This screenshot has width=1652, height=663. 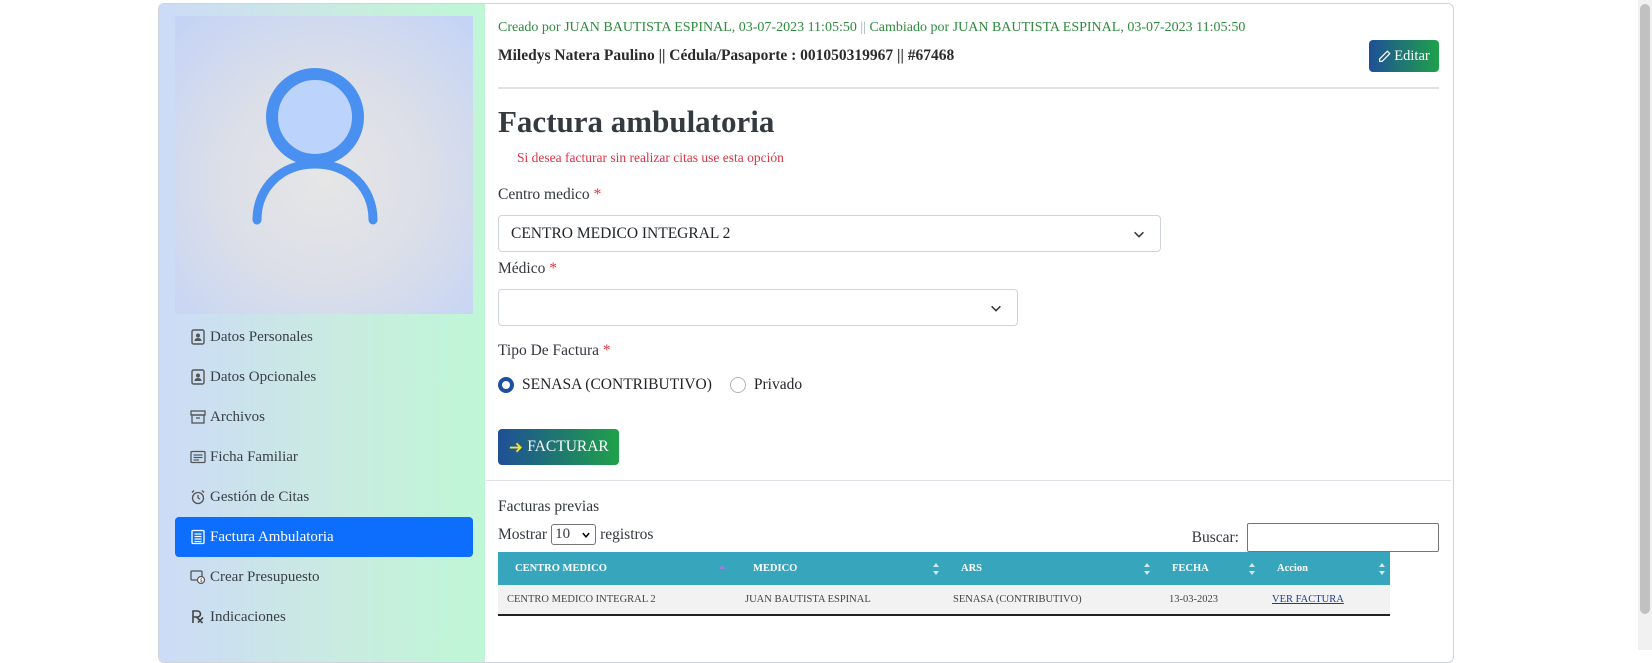 I want to click on table-search: Buscar:, so click(x=1315, y=537).